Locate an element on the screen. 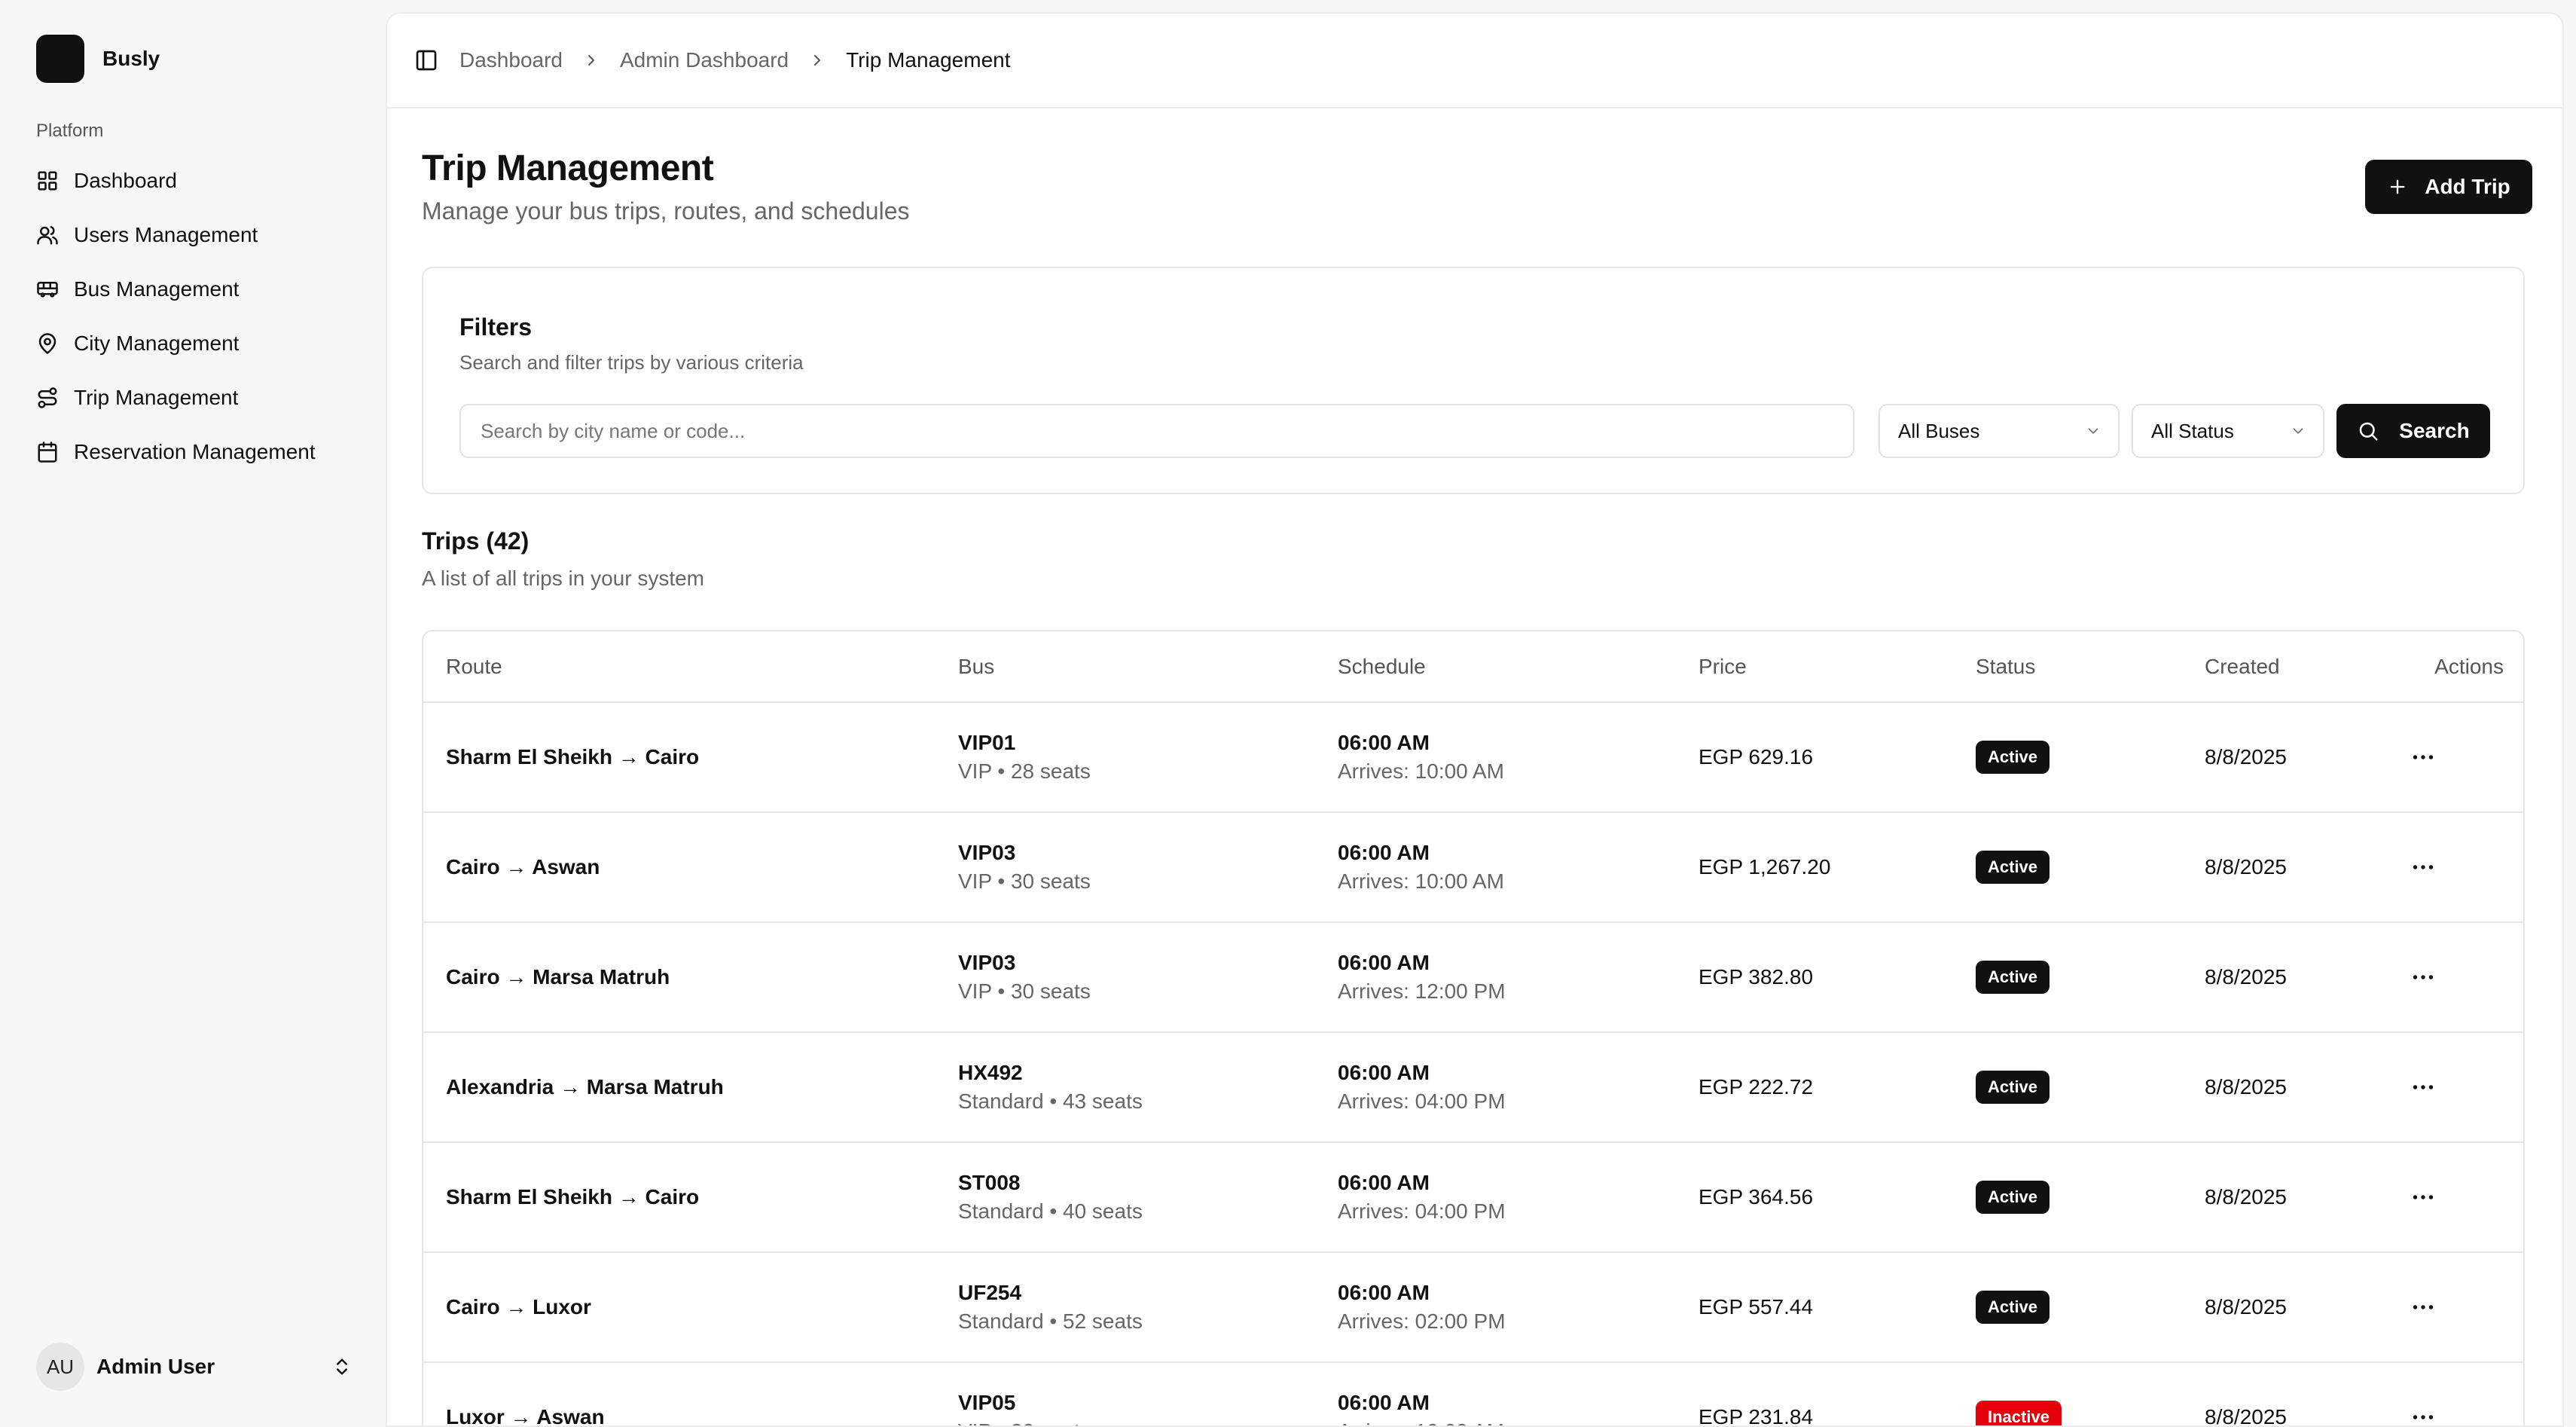 This screenshot has width=2576, height=1427. price-cell: EGP 1,267.20 is located at coordinates (1765, 867).